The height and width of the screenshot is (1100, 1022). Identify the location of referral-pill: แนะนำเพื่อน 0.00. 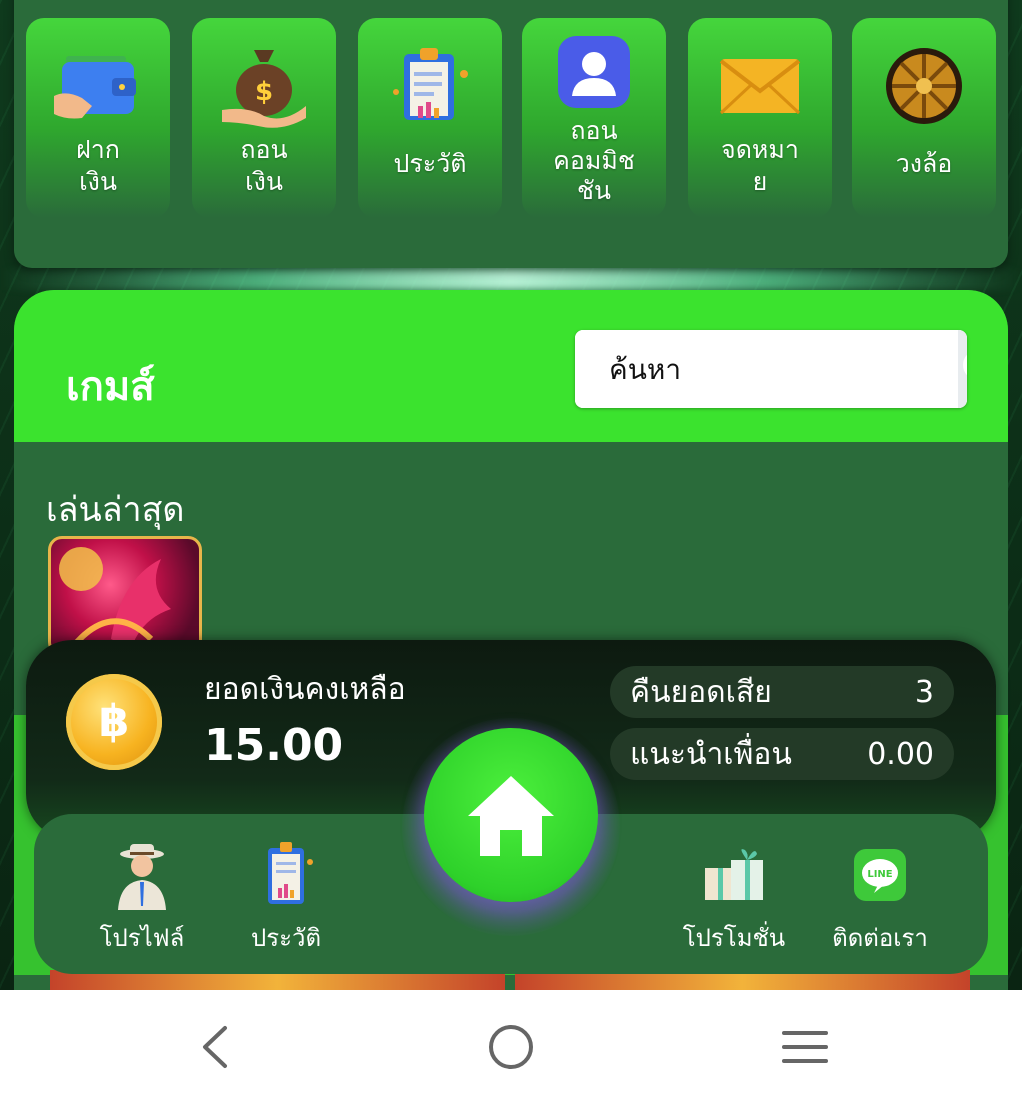
(782, 754).